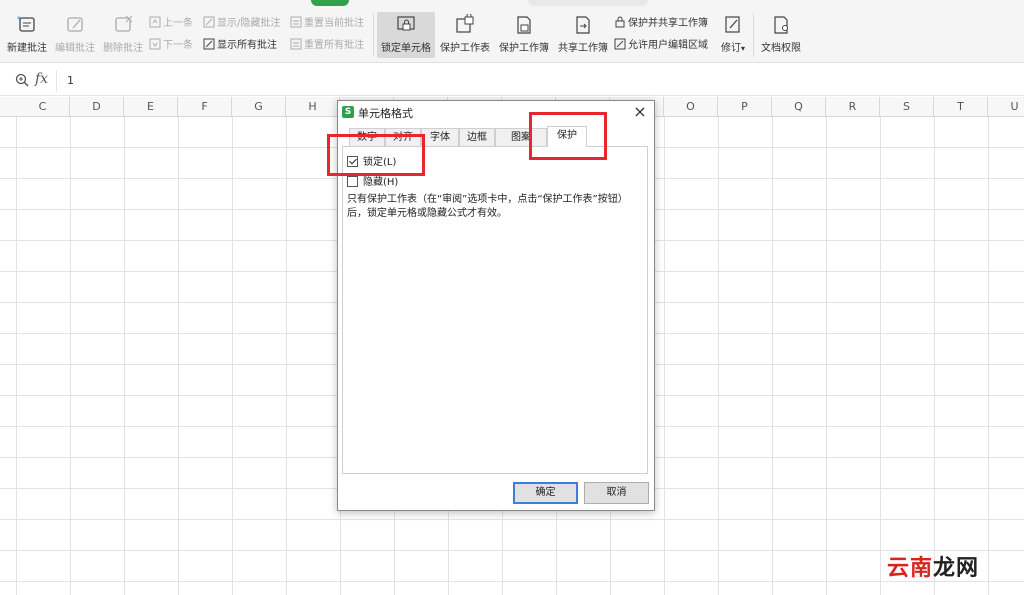  I want to click on lock-cell-icon, so click(406, 23).